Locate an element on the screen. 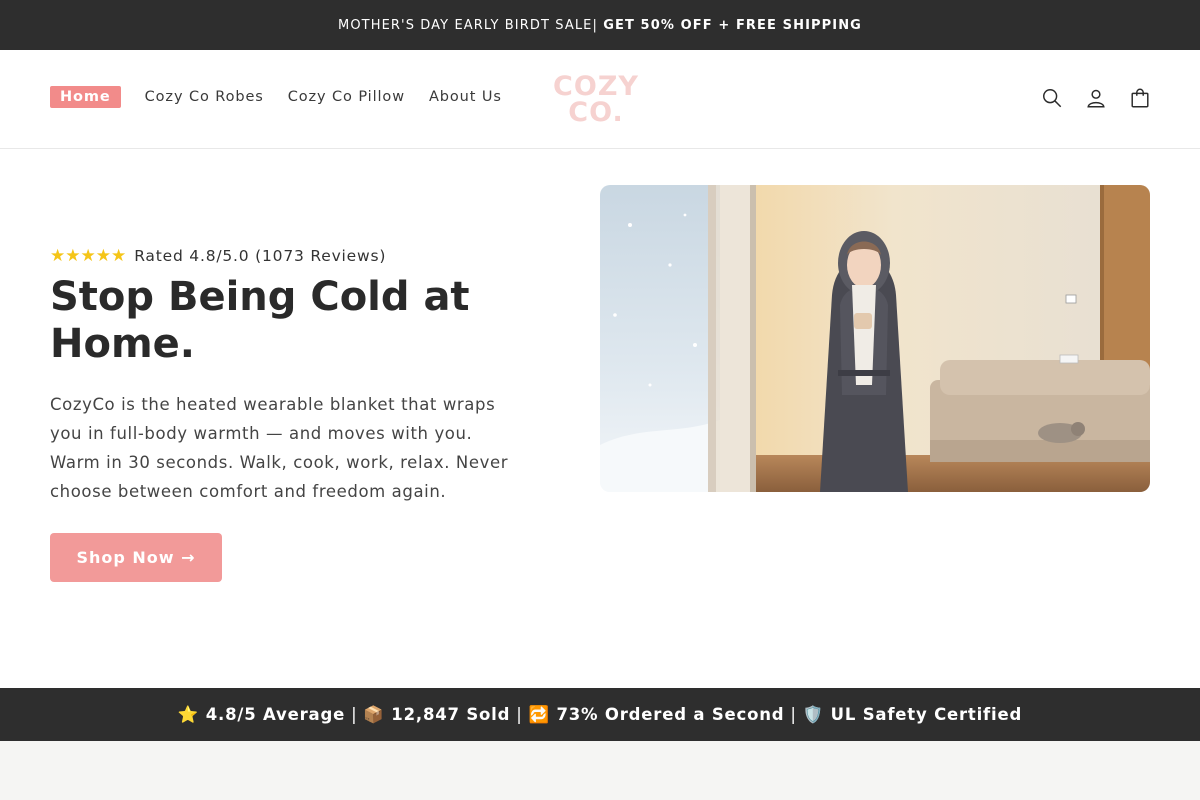 This screenshot has height=800, width=1200. rating-text: Rated 4.8/5.0 (1073 Reviews) is located at coordinates (260, 256).